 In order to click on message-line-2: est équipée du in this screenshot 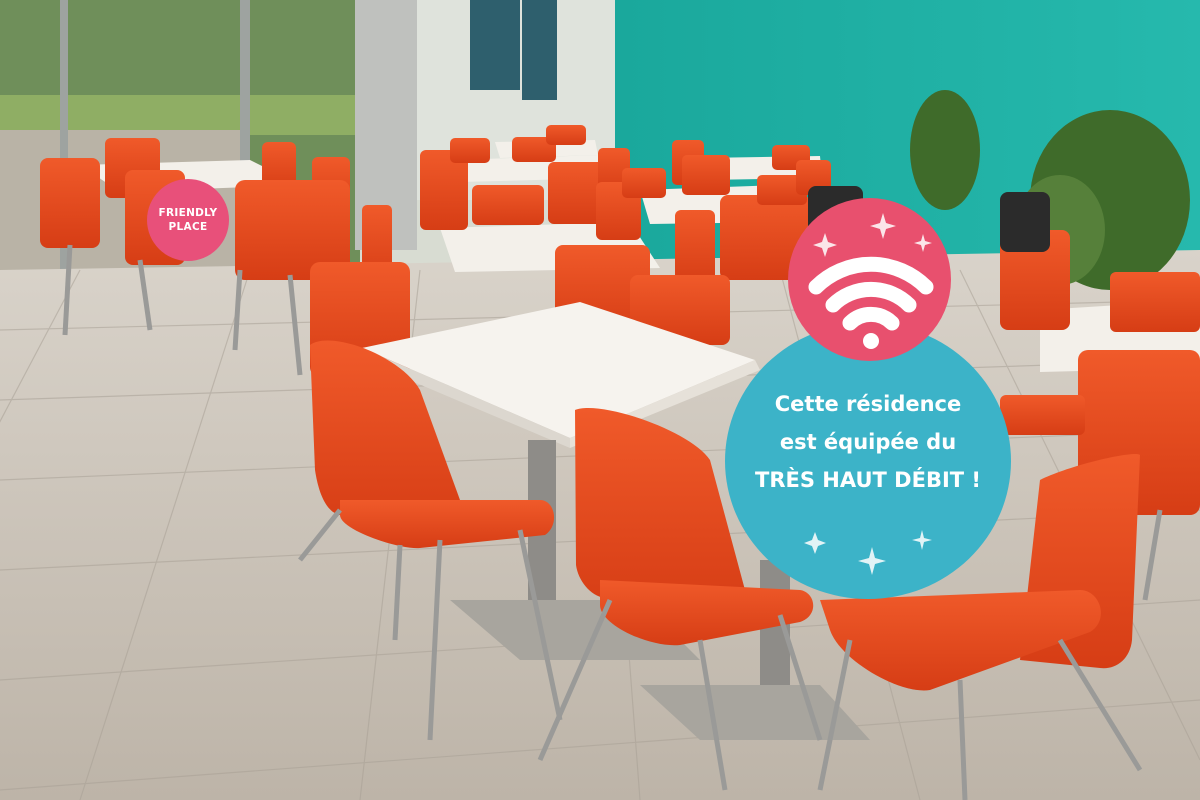, I will do `click(868, 442)`.